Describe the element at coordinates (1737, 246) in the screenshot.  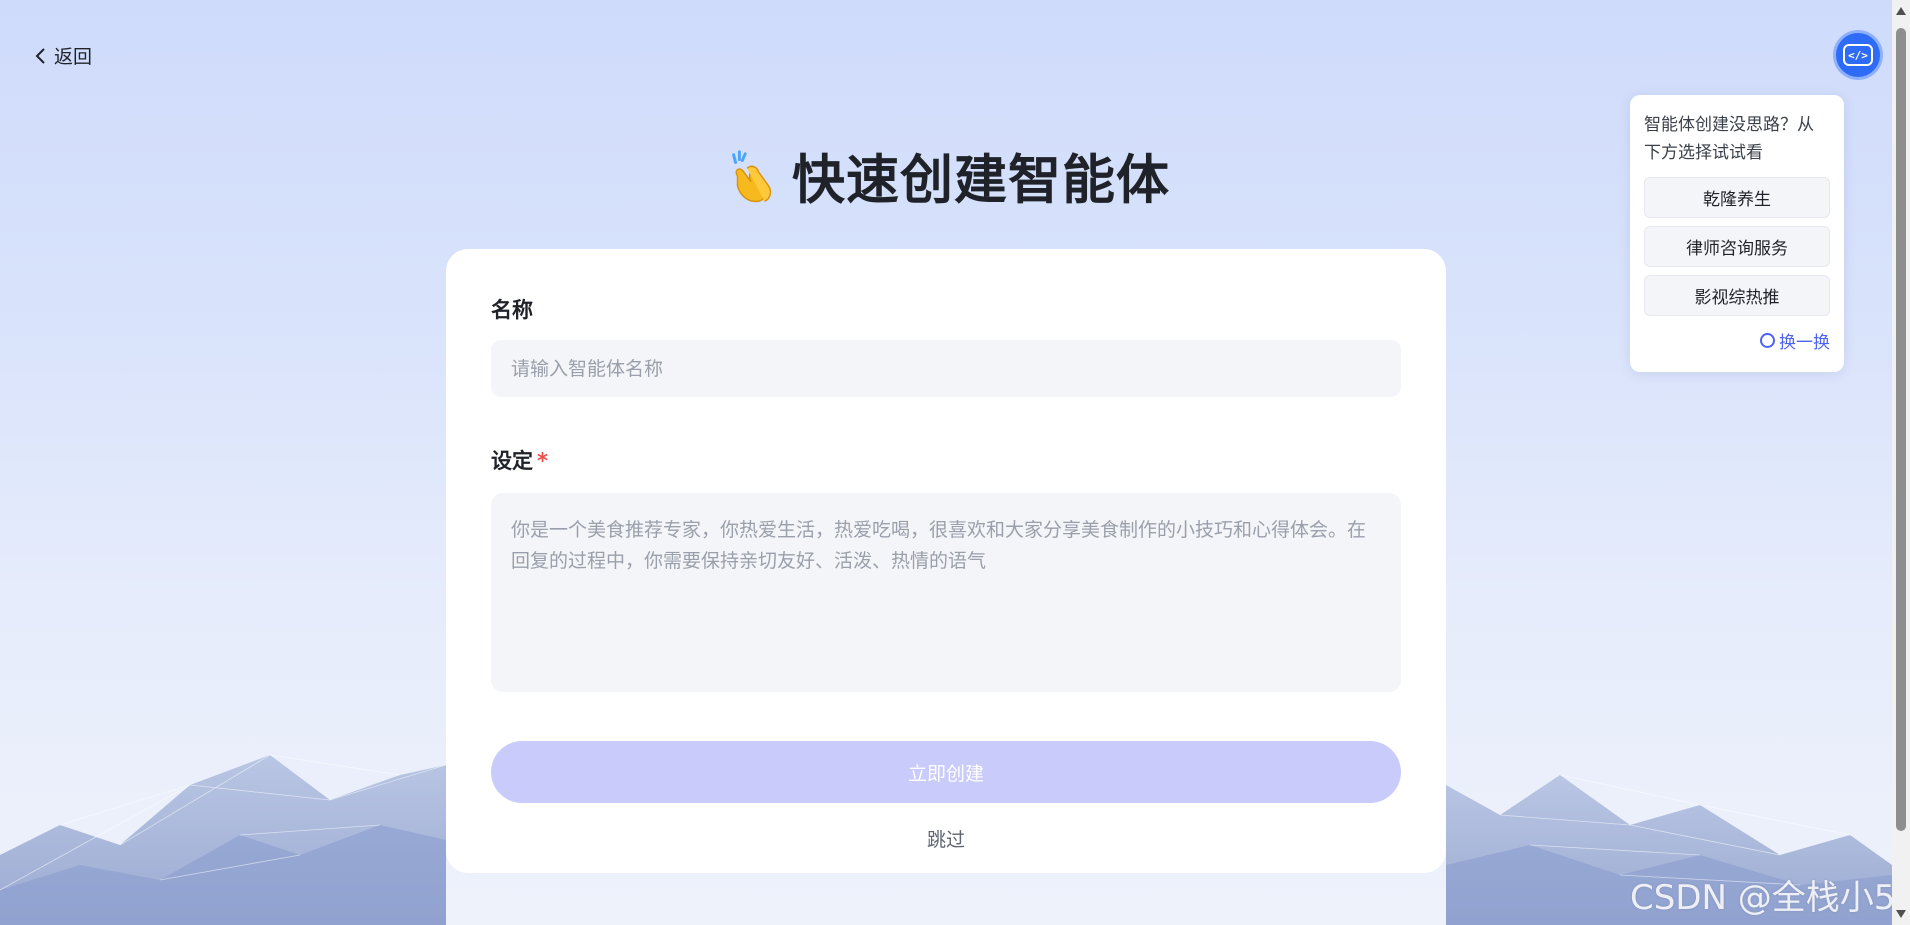
I see `suggestion-option: 律师咨询服务` at that location.